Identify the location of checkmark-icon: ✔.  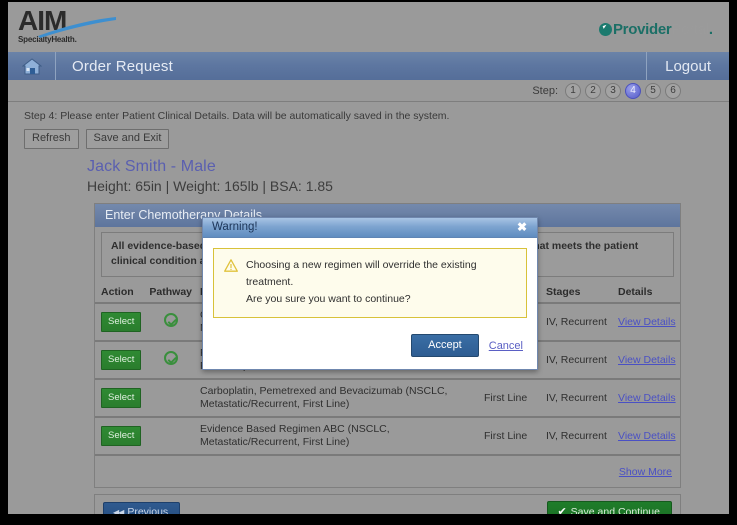
(562, 510).